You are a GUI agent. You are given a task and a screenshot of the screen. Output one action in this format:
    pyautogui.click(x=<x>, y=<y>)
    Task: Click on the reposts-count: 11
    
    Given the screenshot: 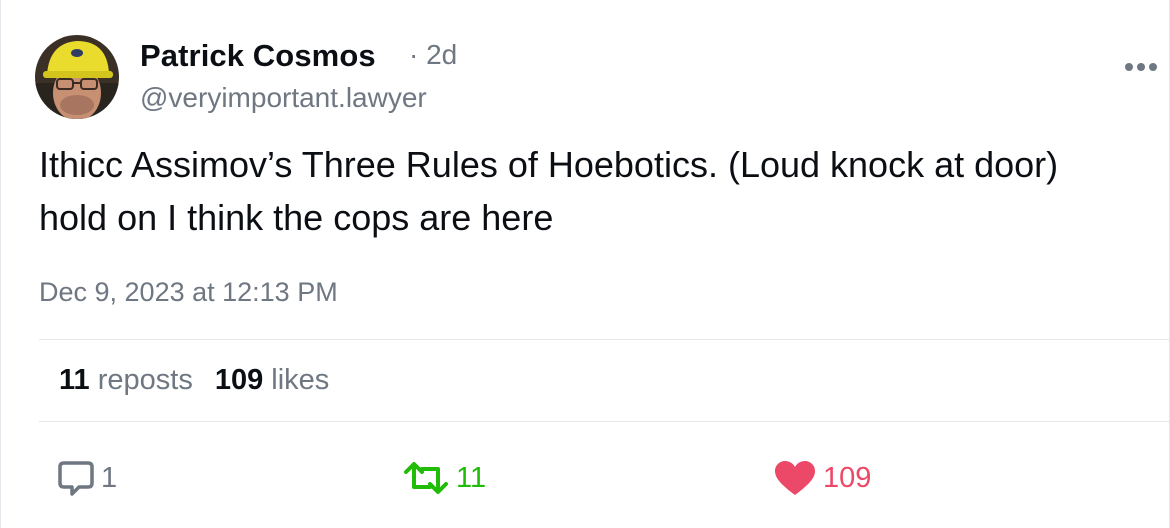 What is the action you would take?
    pyautogui.click(x=74, y=380)
    